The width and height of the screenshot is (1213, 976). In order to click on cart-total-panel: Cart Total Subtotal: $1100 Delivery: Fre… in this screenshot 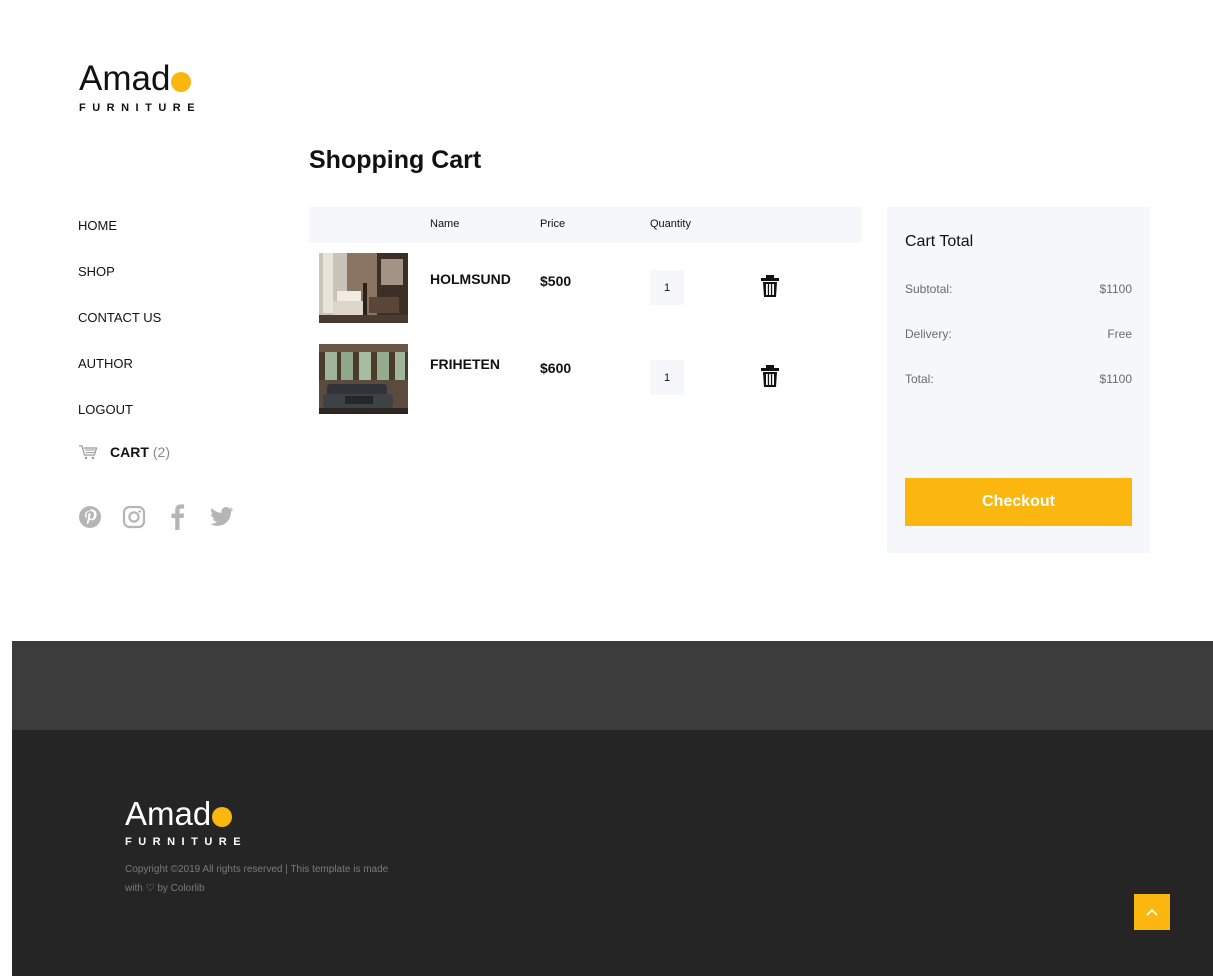, I will do `click(1018, 380)`.